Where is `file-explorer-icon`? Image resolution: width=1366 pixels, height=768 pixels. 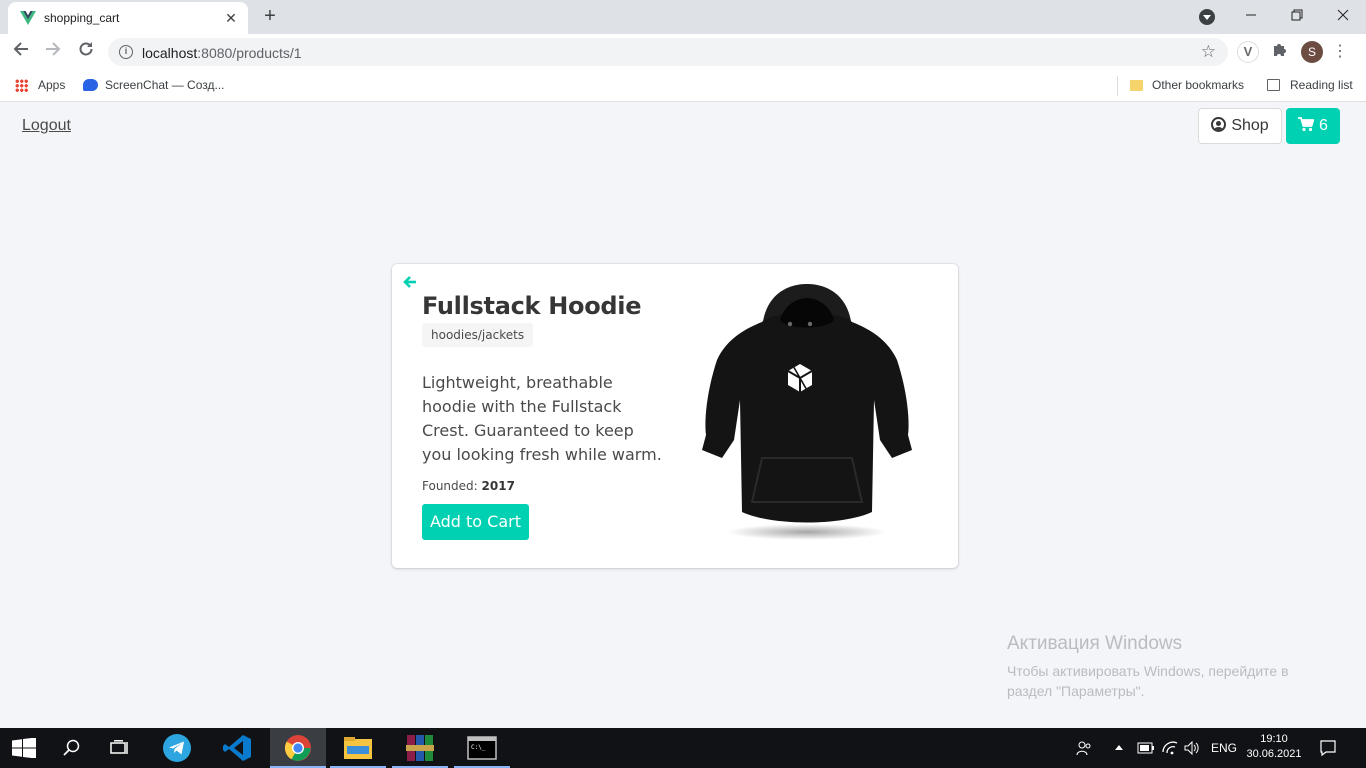
file-explorer-icon is located at coordinates (358, 748).